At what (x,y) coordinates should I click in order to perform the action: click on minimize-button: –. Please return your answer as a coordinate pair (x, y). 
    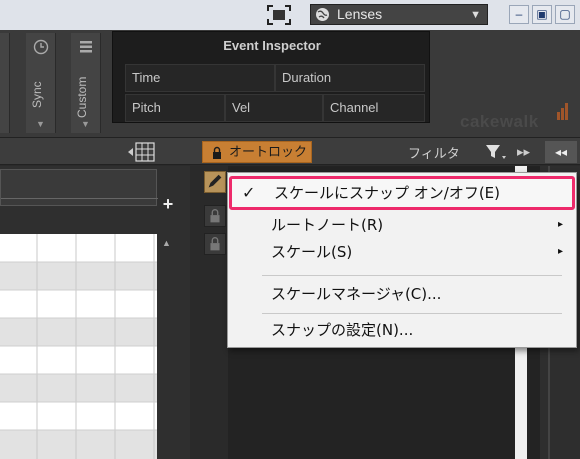
    Looking at the image, I should click on (519, 14).